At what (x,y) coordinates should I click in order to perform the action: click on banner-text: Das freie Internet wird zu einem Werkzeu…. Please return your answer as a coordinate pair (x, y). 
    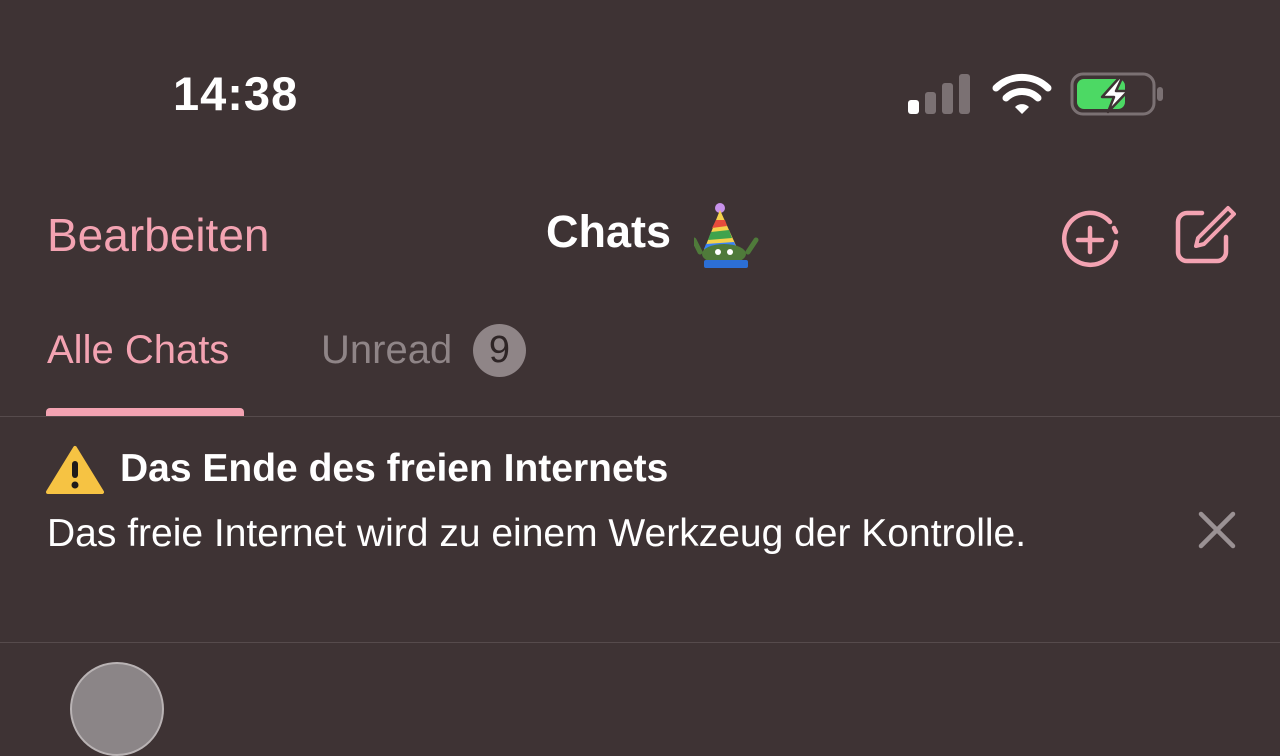
    Looking at the image, I should click on (537, 533).